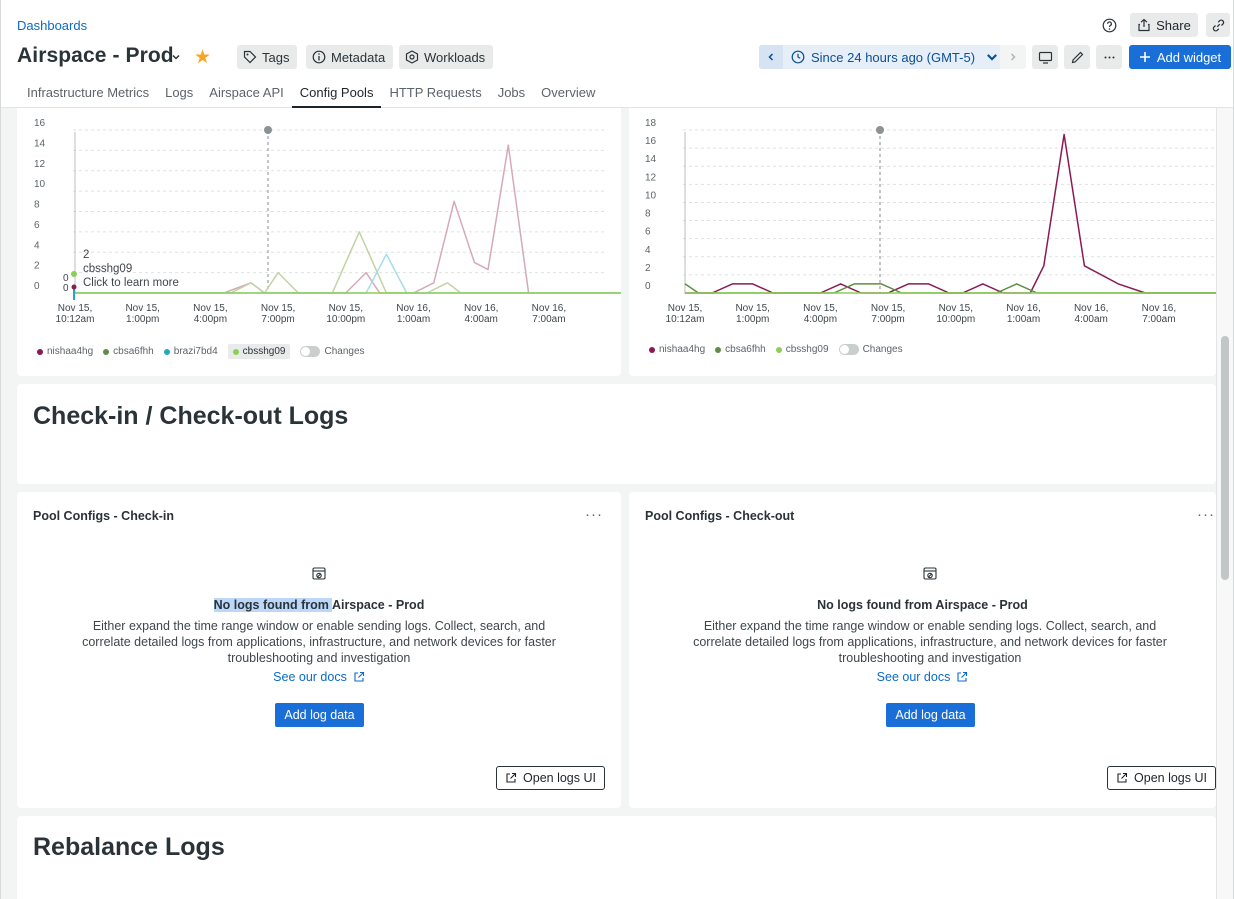  Describe the element at coordinates (648, 214) in the screenshot. I see `y-tick-label: 8` at that location.